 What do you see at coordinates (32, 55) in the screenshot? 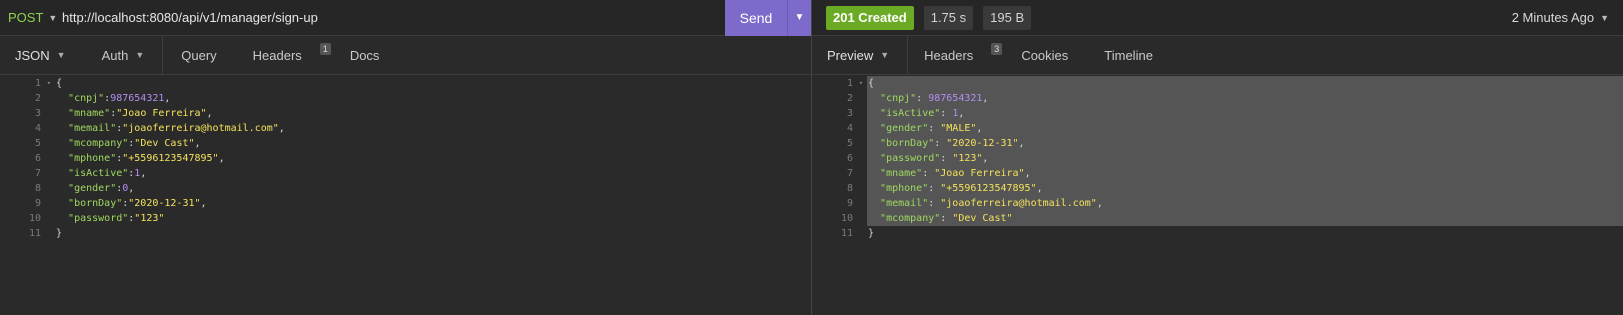
I see `tab-label: JSON` at bounding box center [32, 55].